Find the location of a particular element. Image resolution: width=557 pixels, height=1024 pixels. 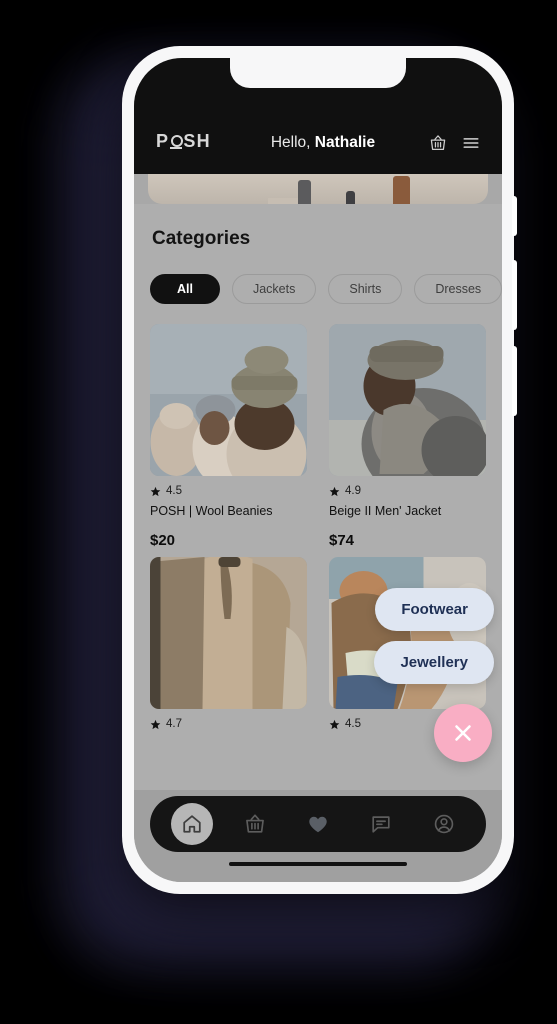

phone-notch is located at coordinates (318, 73).